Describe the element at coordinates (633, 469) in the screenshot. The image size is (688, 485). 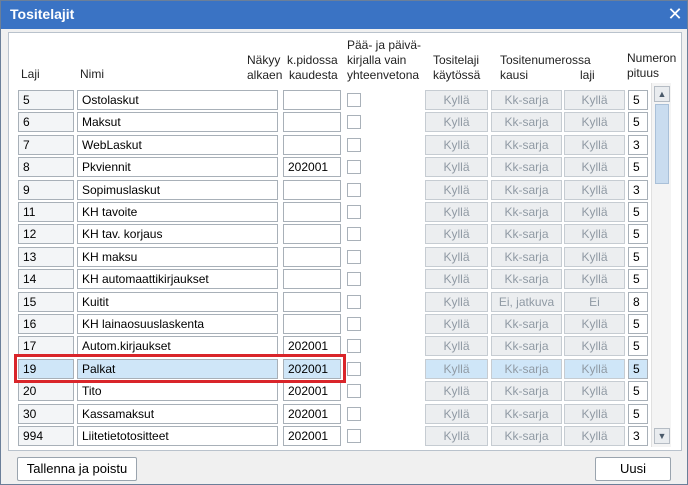
I see `new-button: Uusi` at that location.